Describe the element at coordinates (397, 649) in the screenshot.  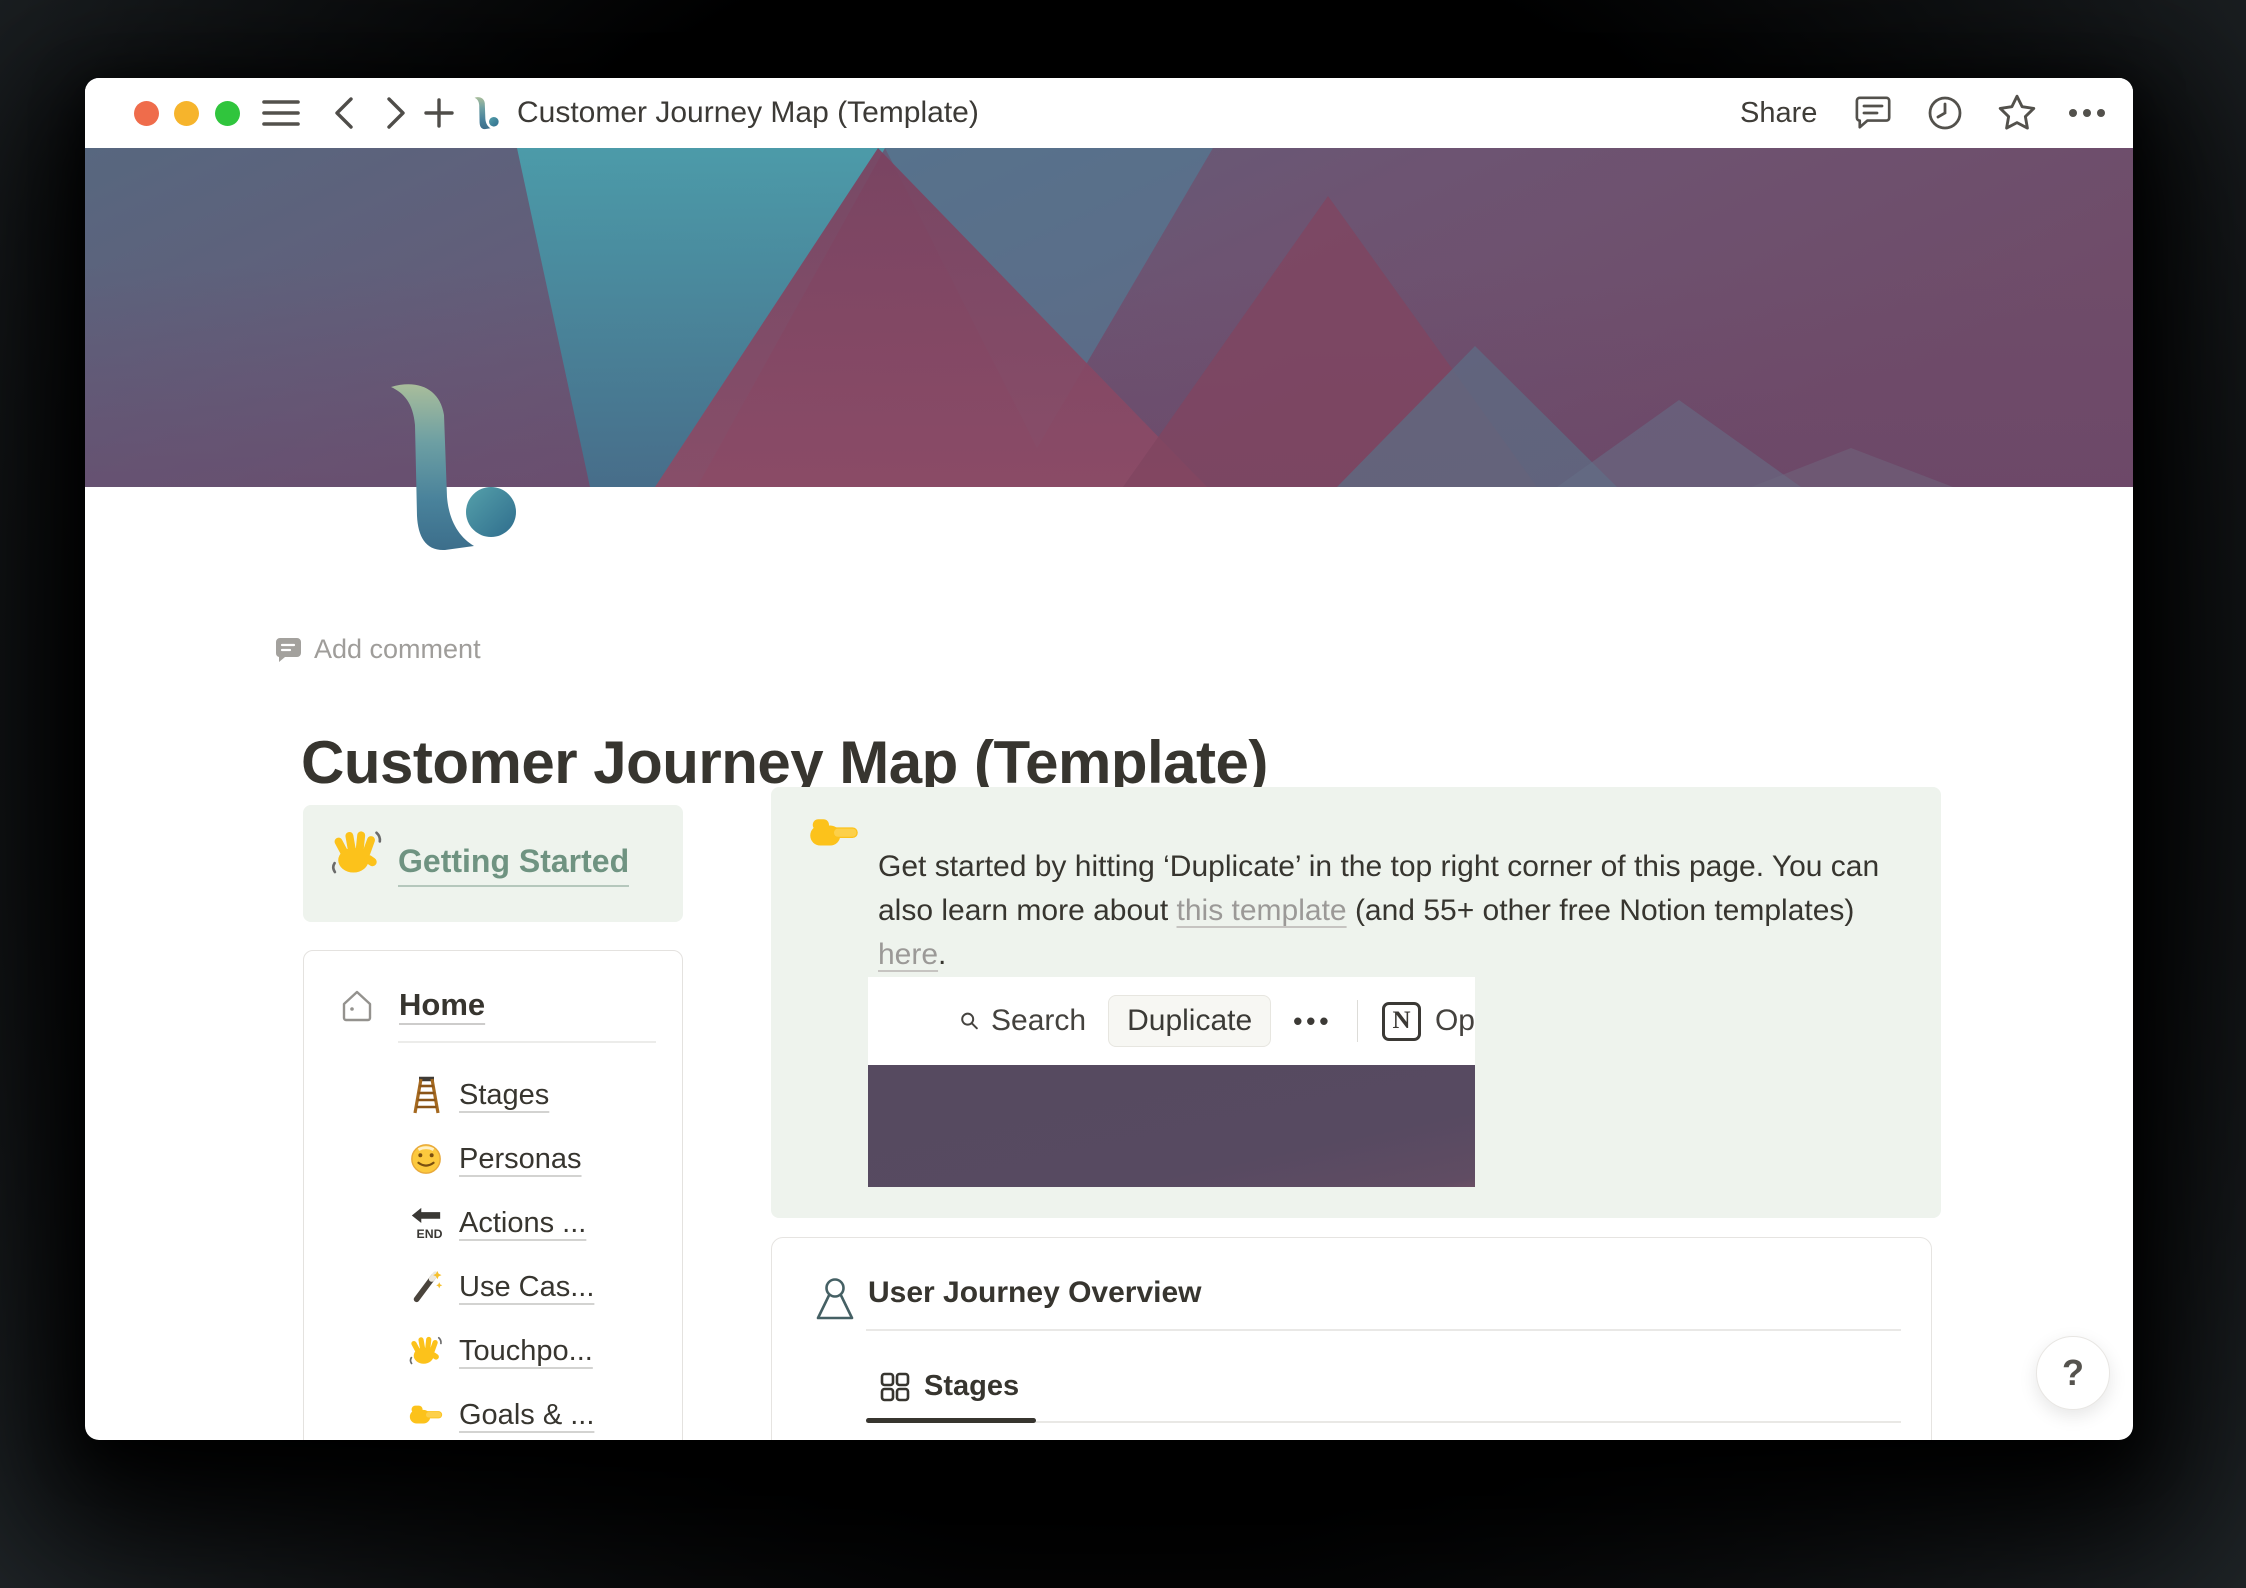
I see `add-comment-label: Add comment` at that location.